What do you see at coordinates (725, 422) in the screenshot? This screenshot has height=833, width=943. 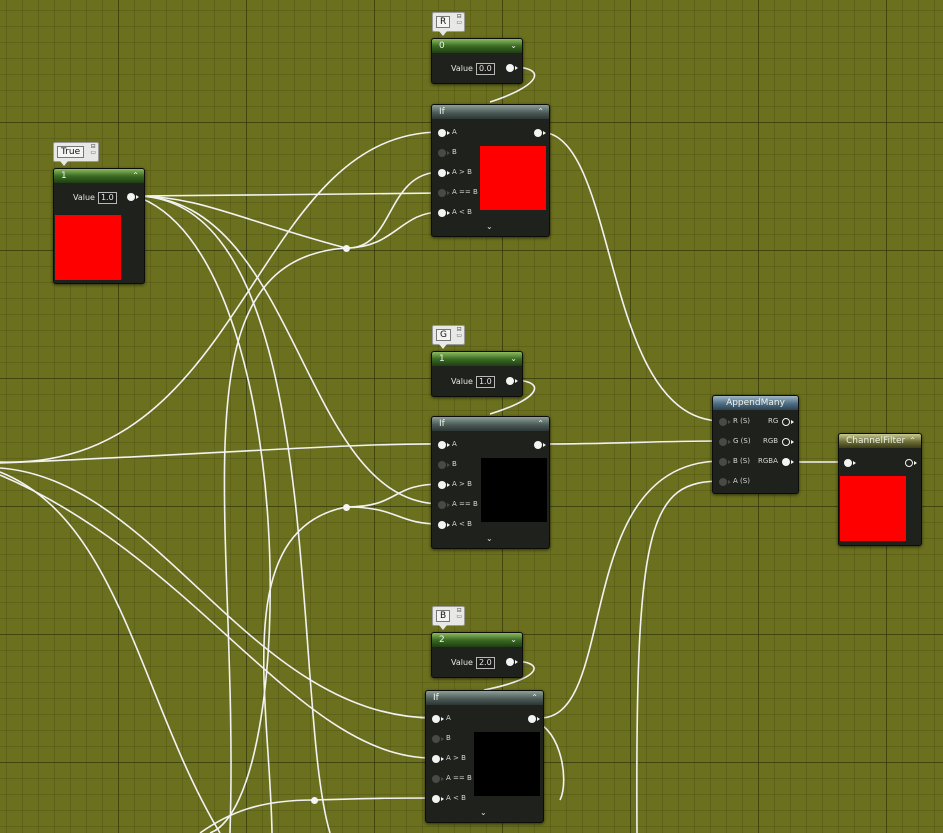 I see `input-pin-r` at bounding box center [725, 422].